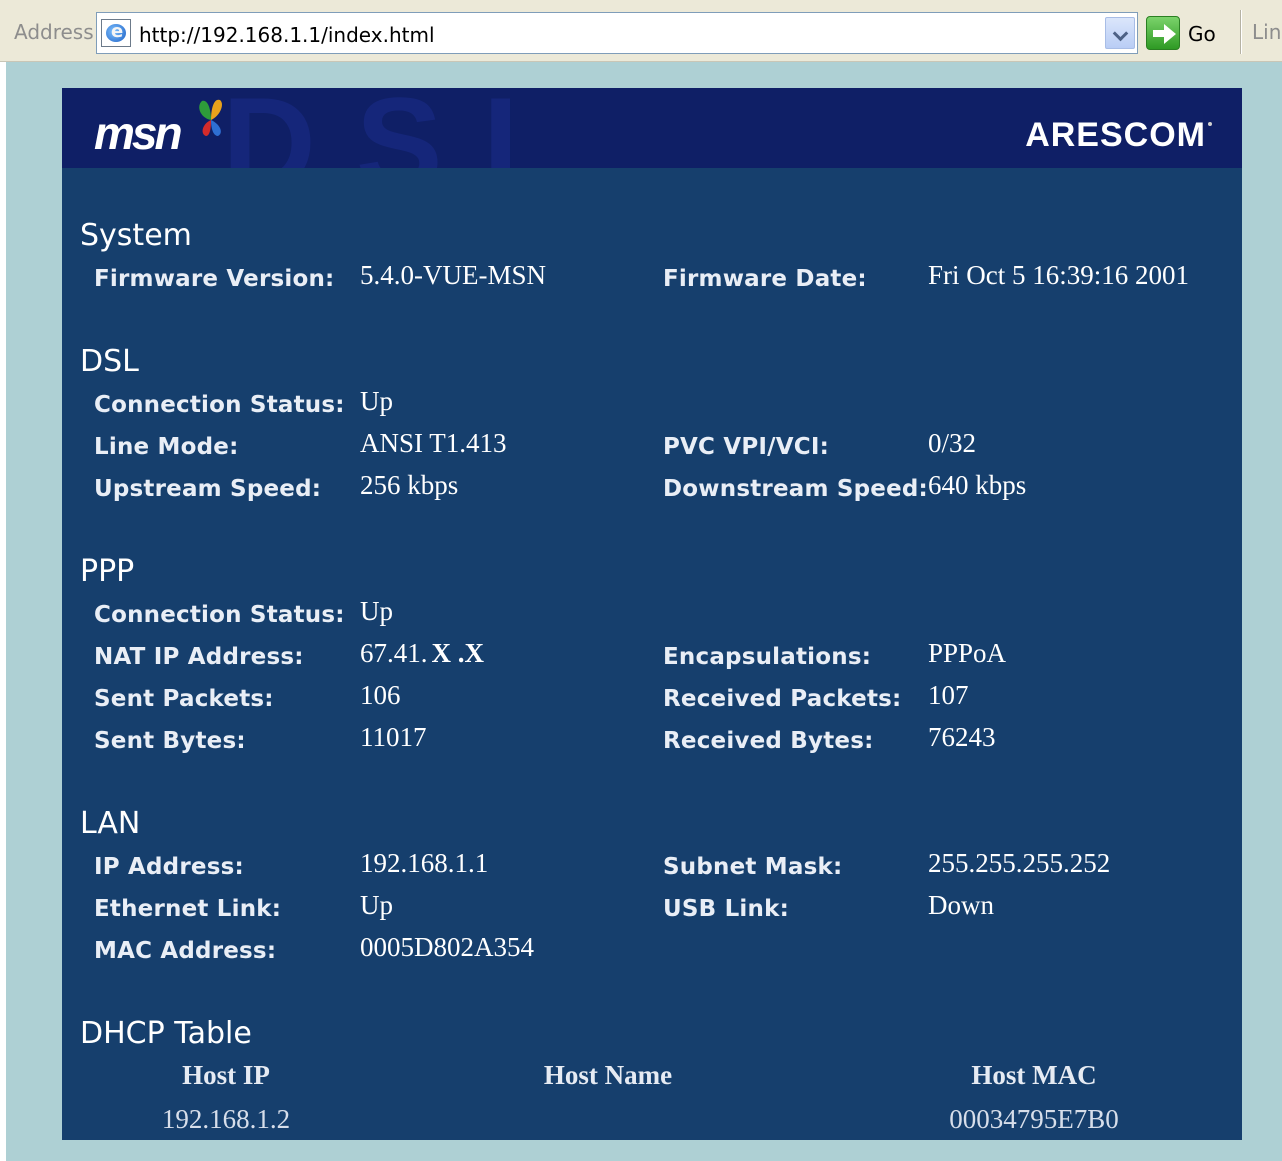 This screenshot has width=1282, height=1161. I want to click on line-mode-label: Line Mode:, so click(166, 447).